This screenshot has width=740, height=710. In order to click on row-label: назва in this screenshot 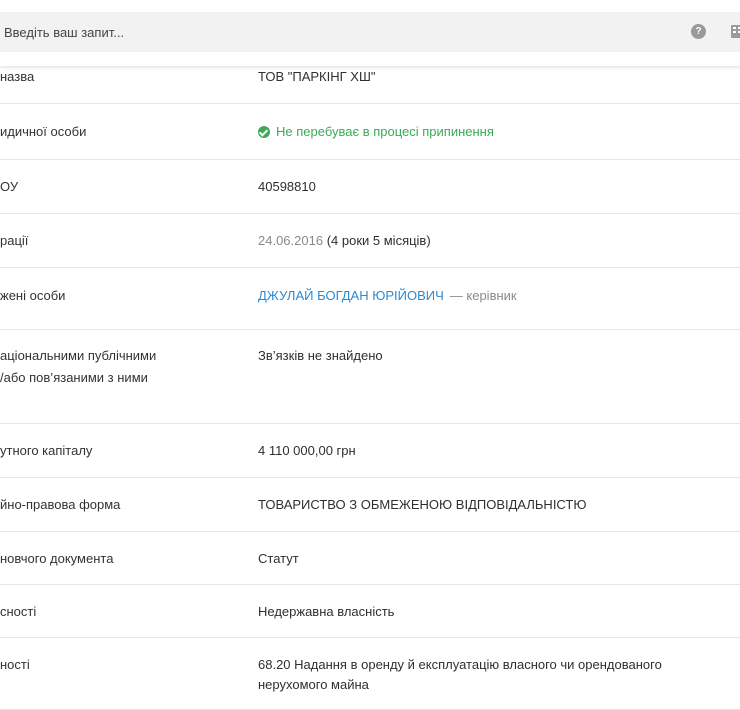, I will do `click(17, 76)`.